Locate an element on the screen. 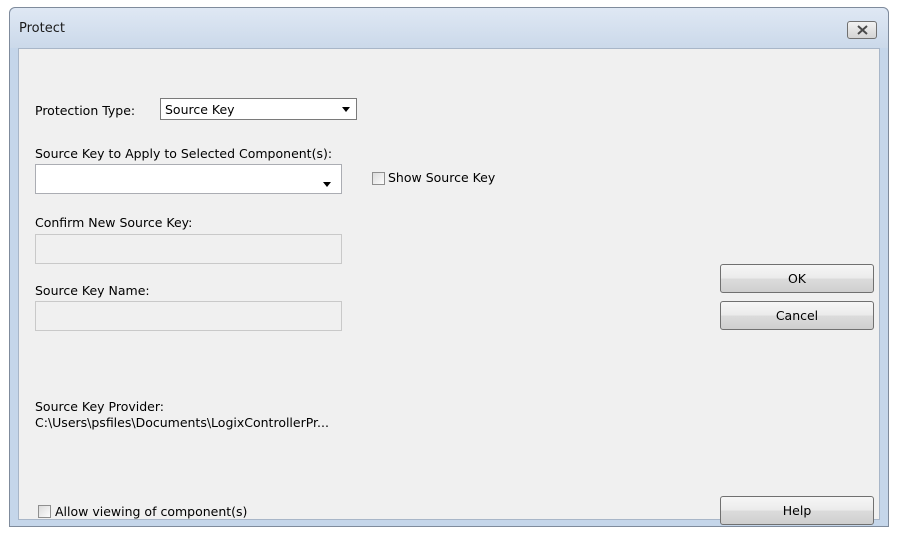  show-source-key-checkbox is located at coordinates (378, 178).